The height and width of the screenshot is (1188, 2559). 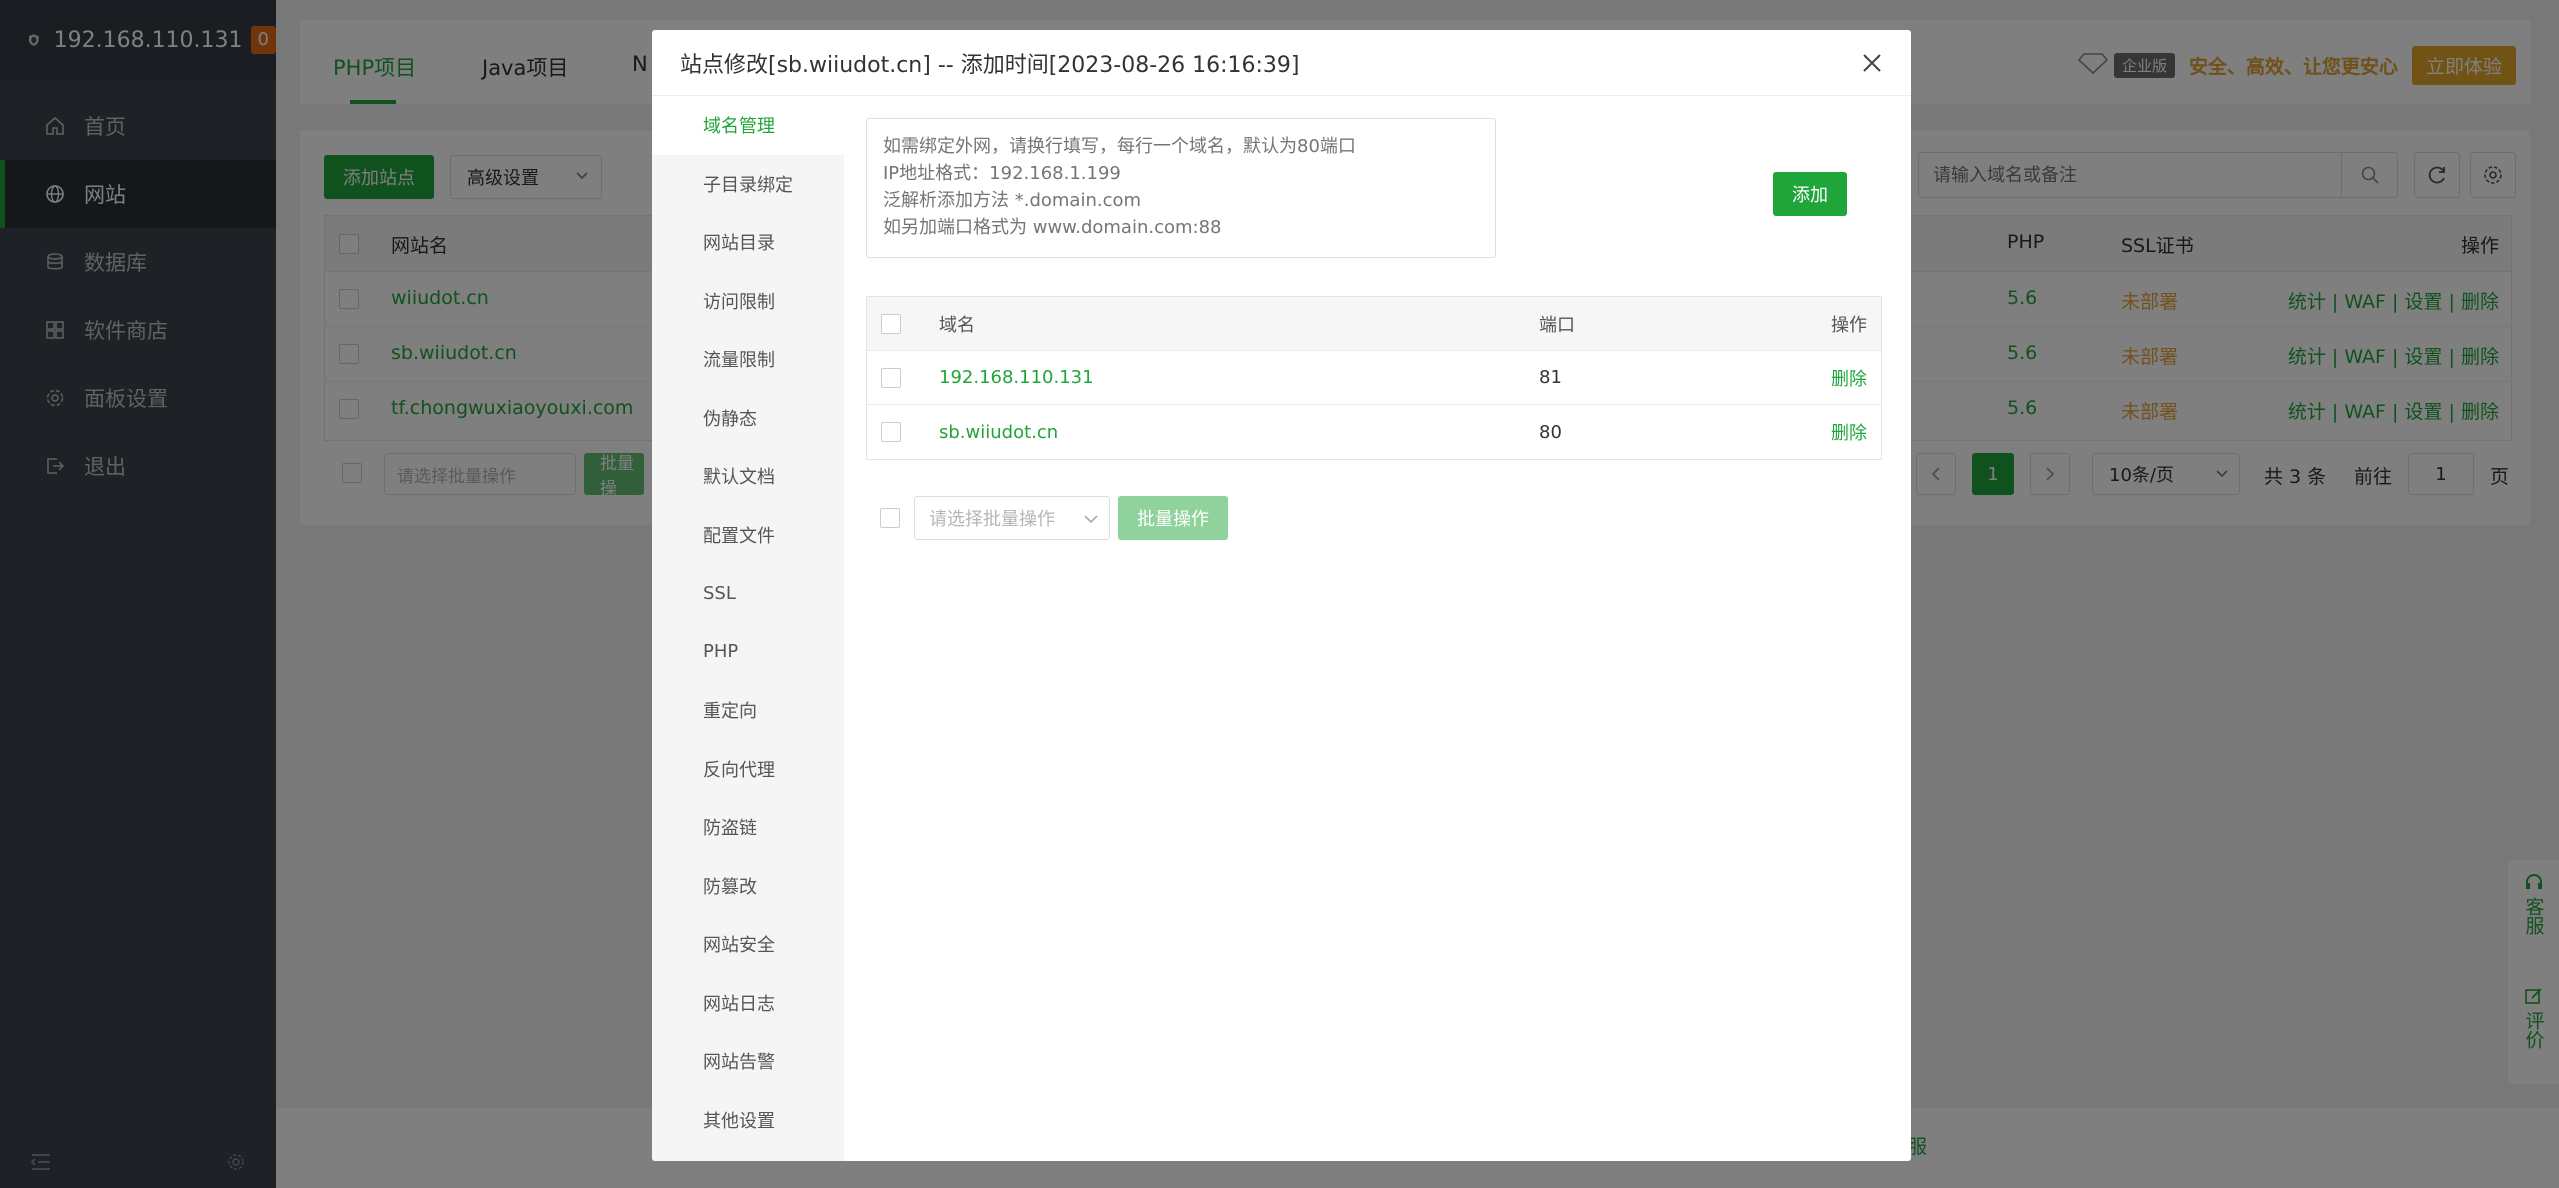 What do you see at coordinates (998, 432) in the screenshot?
I see `domain-link: sb.wiiudot.cn` at bounding box center [998, 432].